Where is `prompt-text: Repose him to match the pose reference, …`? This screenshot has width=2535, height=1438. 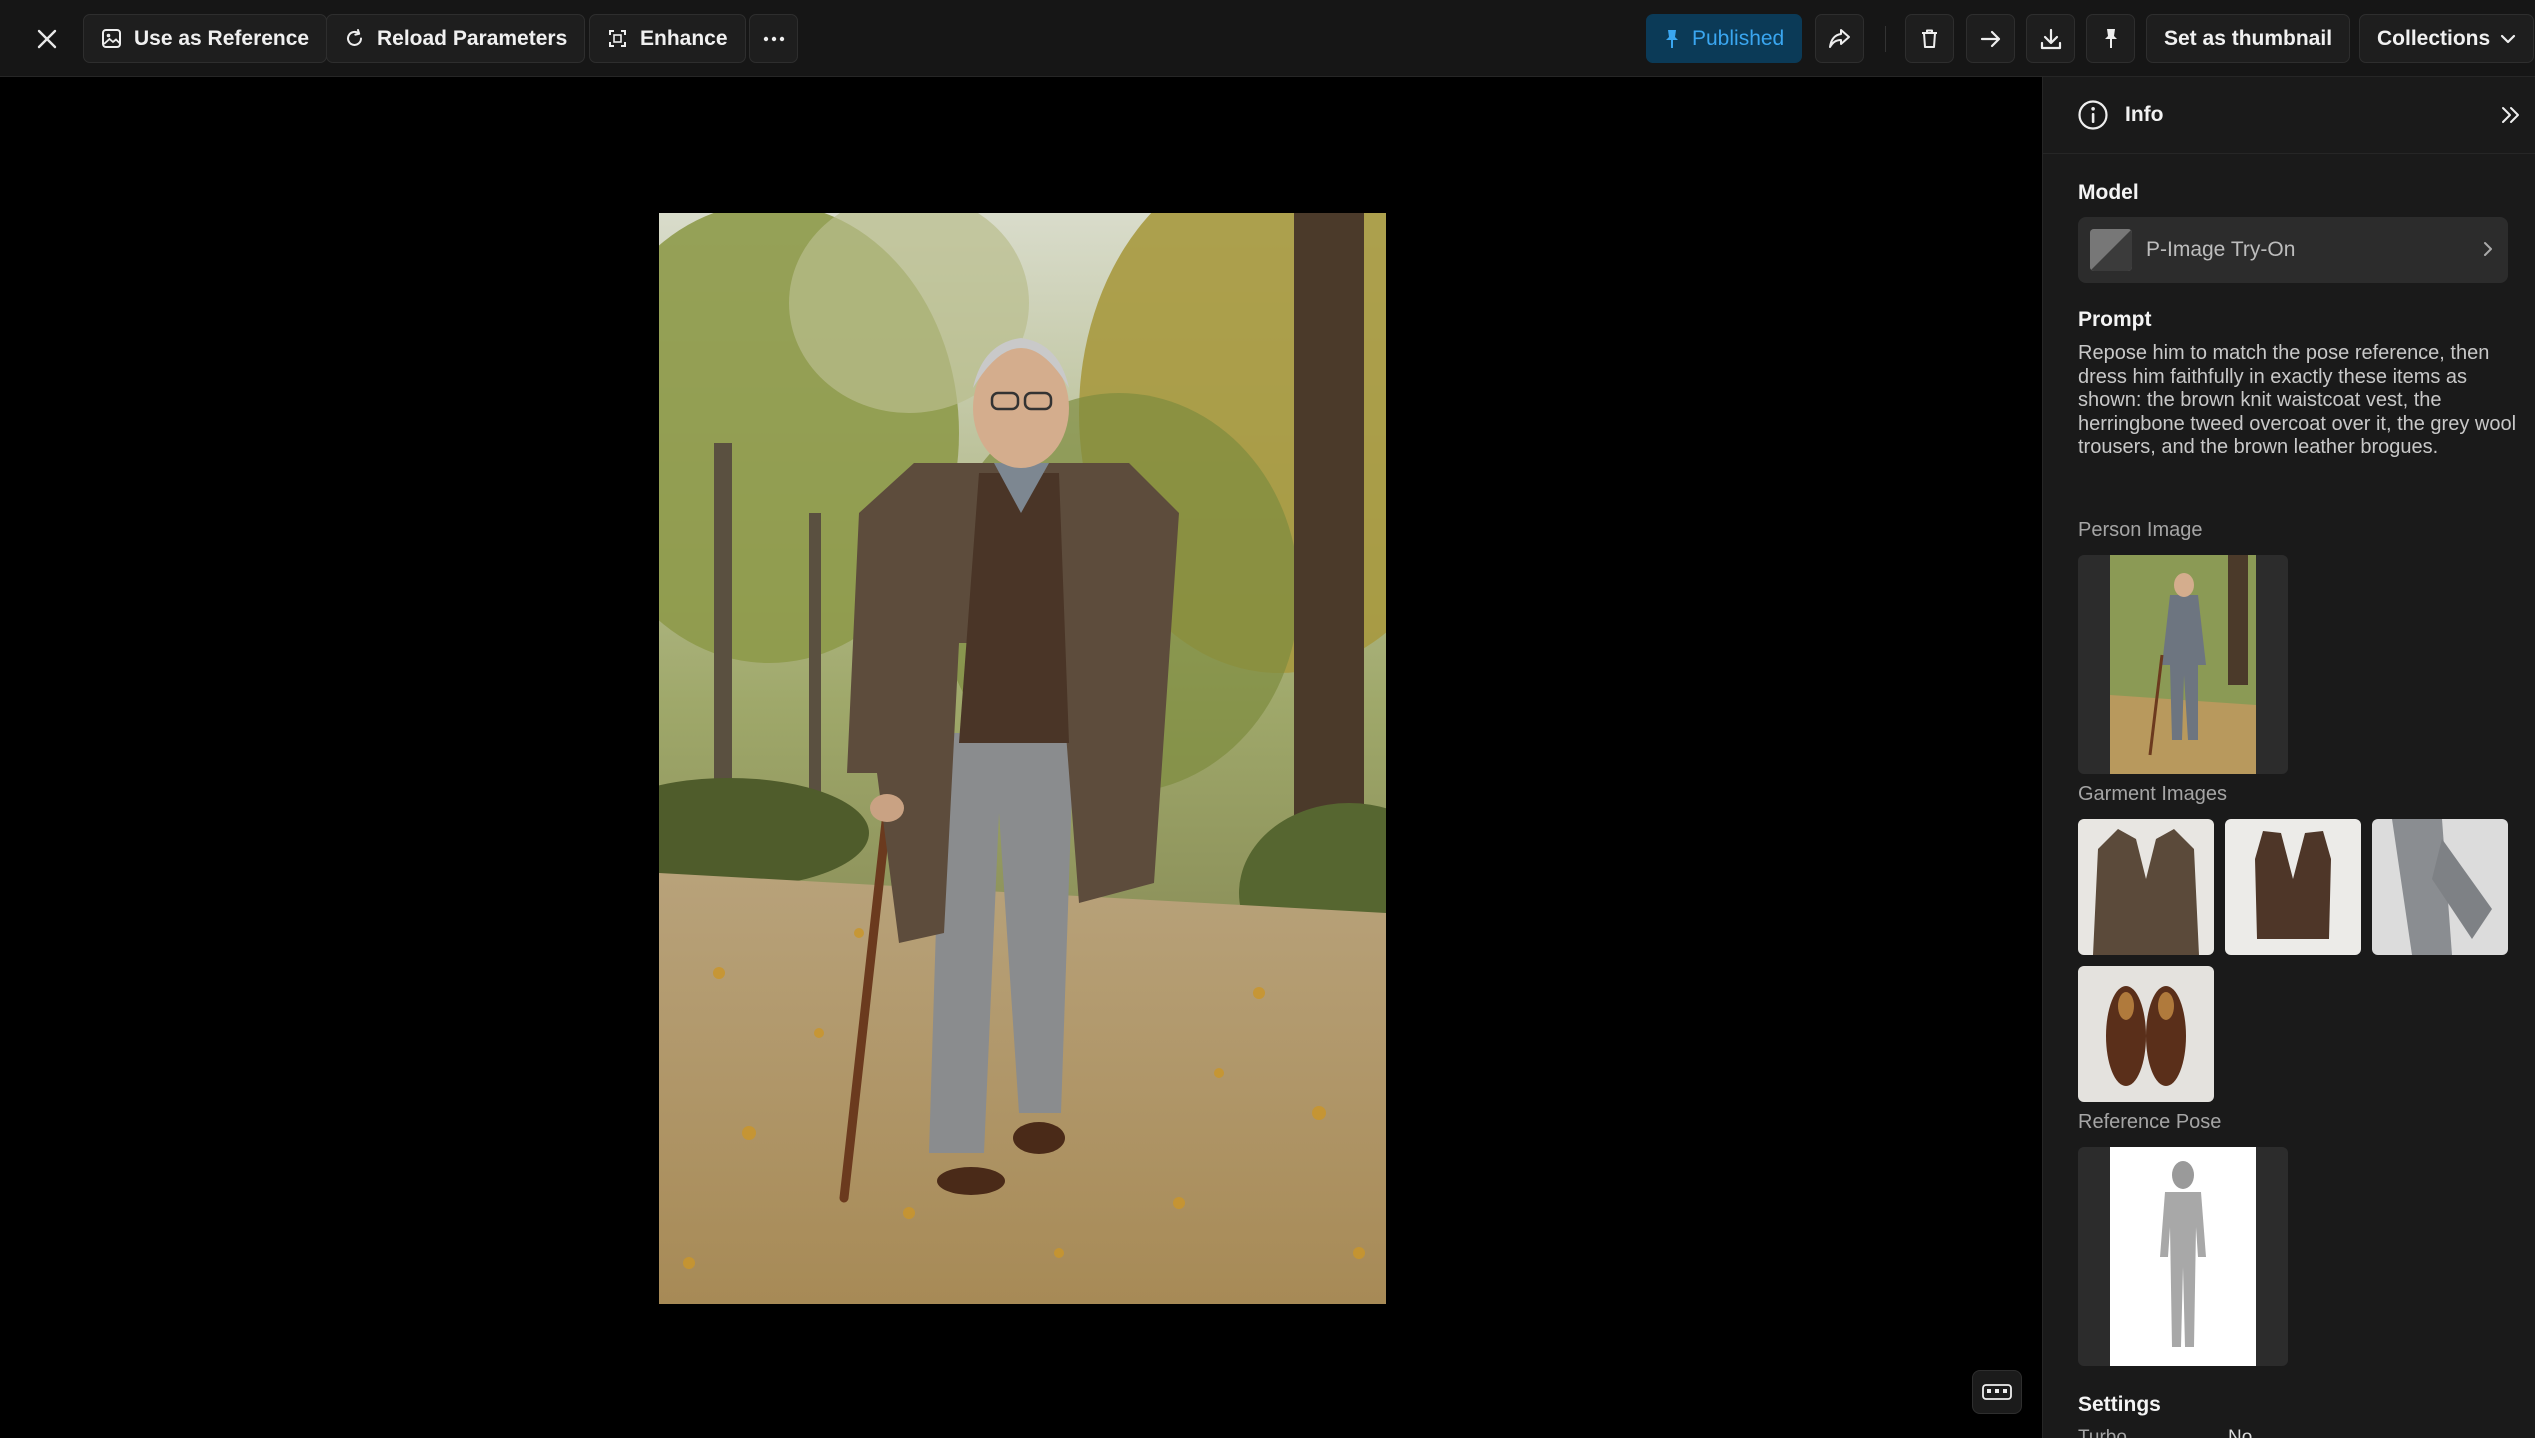 prompt-text: Repose him to match the pose reference, … is located at coordinates (2297, 400).